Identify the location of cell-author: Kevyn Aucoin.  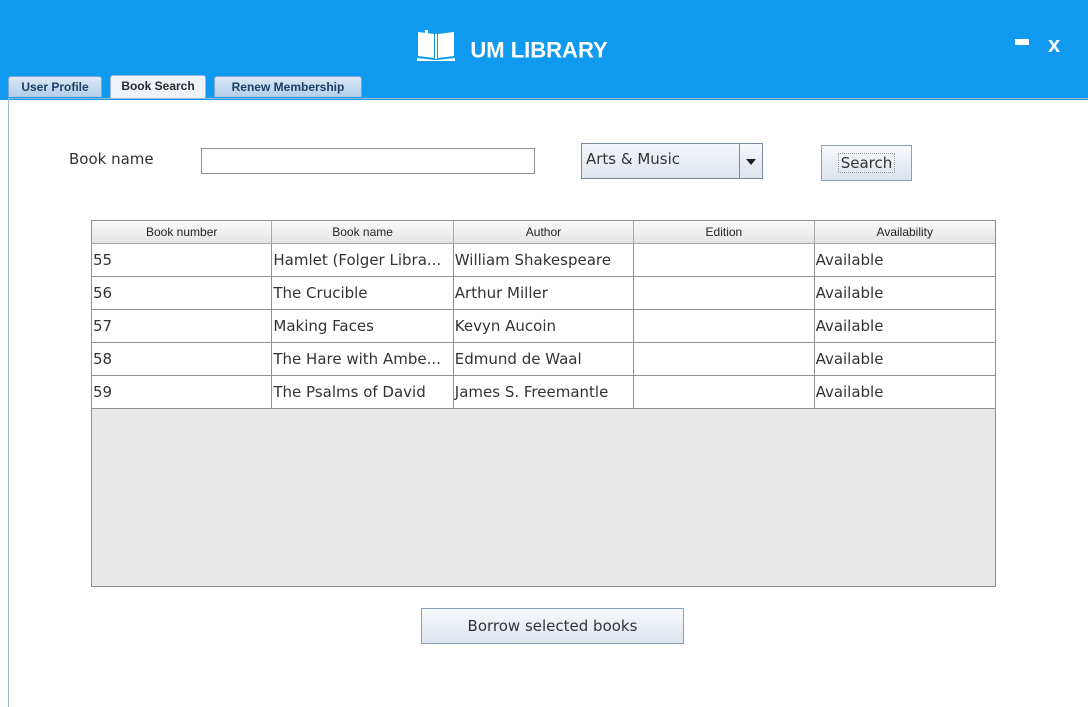
(543, 326).